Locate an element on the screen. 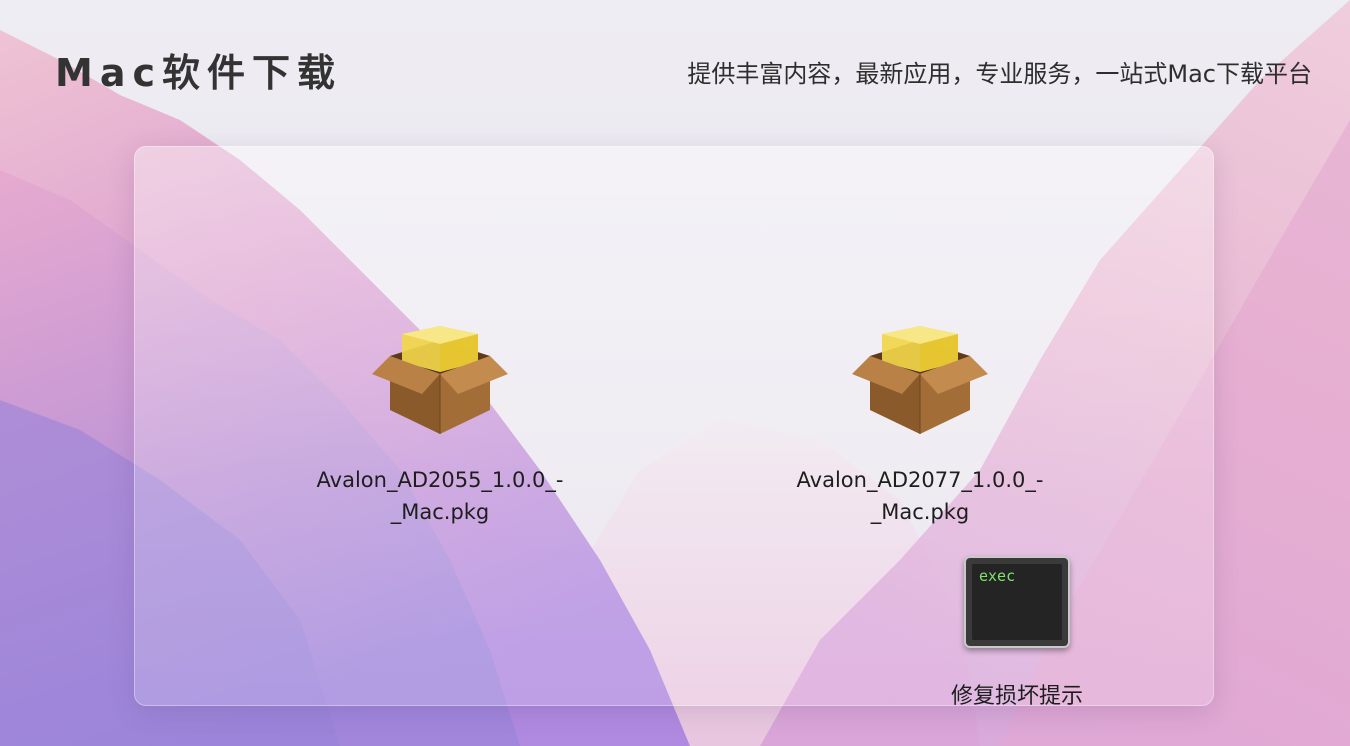 The image size is (1350, 746). file-item-ad2077: Avalon_AD2077_1.0.0_-_Mac.pkg is located at coordinates (920, 425).